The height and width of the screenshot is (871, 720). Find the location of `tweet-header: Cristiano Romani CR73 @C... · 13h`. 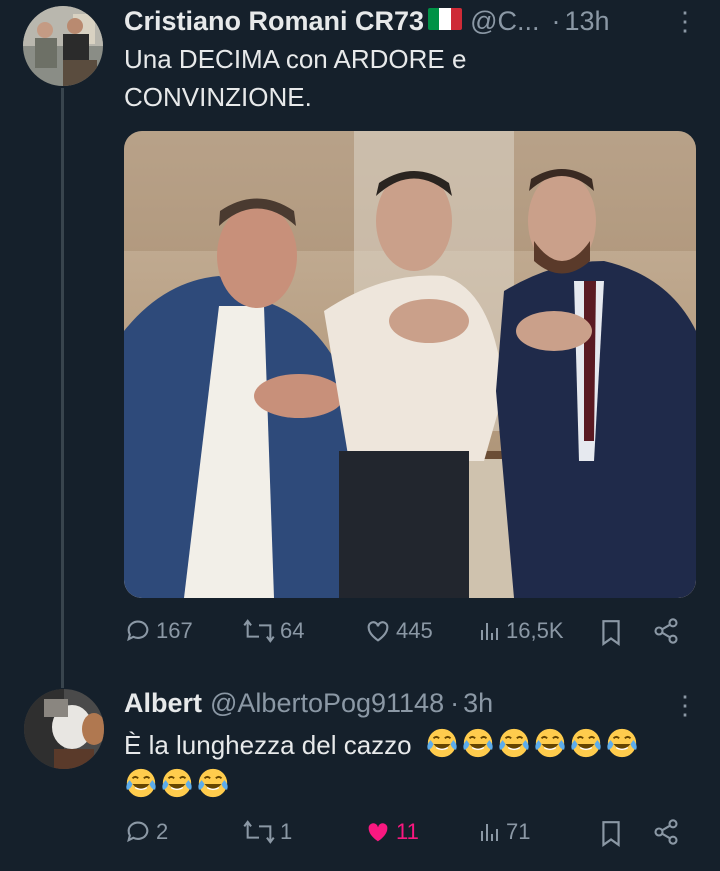

tweet-header: Cristiano Romani CR73 @C... · 13h is located at coordinates (367, 21).